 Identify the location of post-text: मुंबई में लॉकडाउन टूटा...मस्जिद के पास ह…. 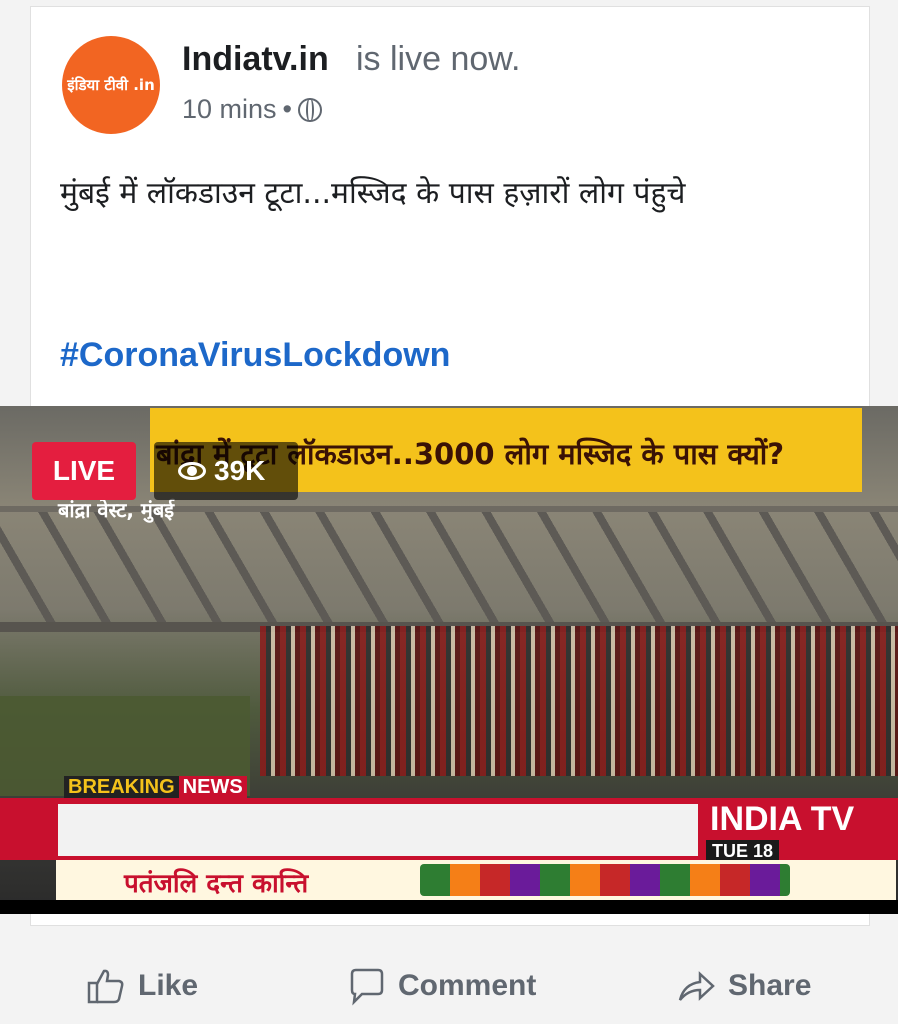
(373, 193).